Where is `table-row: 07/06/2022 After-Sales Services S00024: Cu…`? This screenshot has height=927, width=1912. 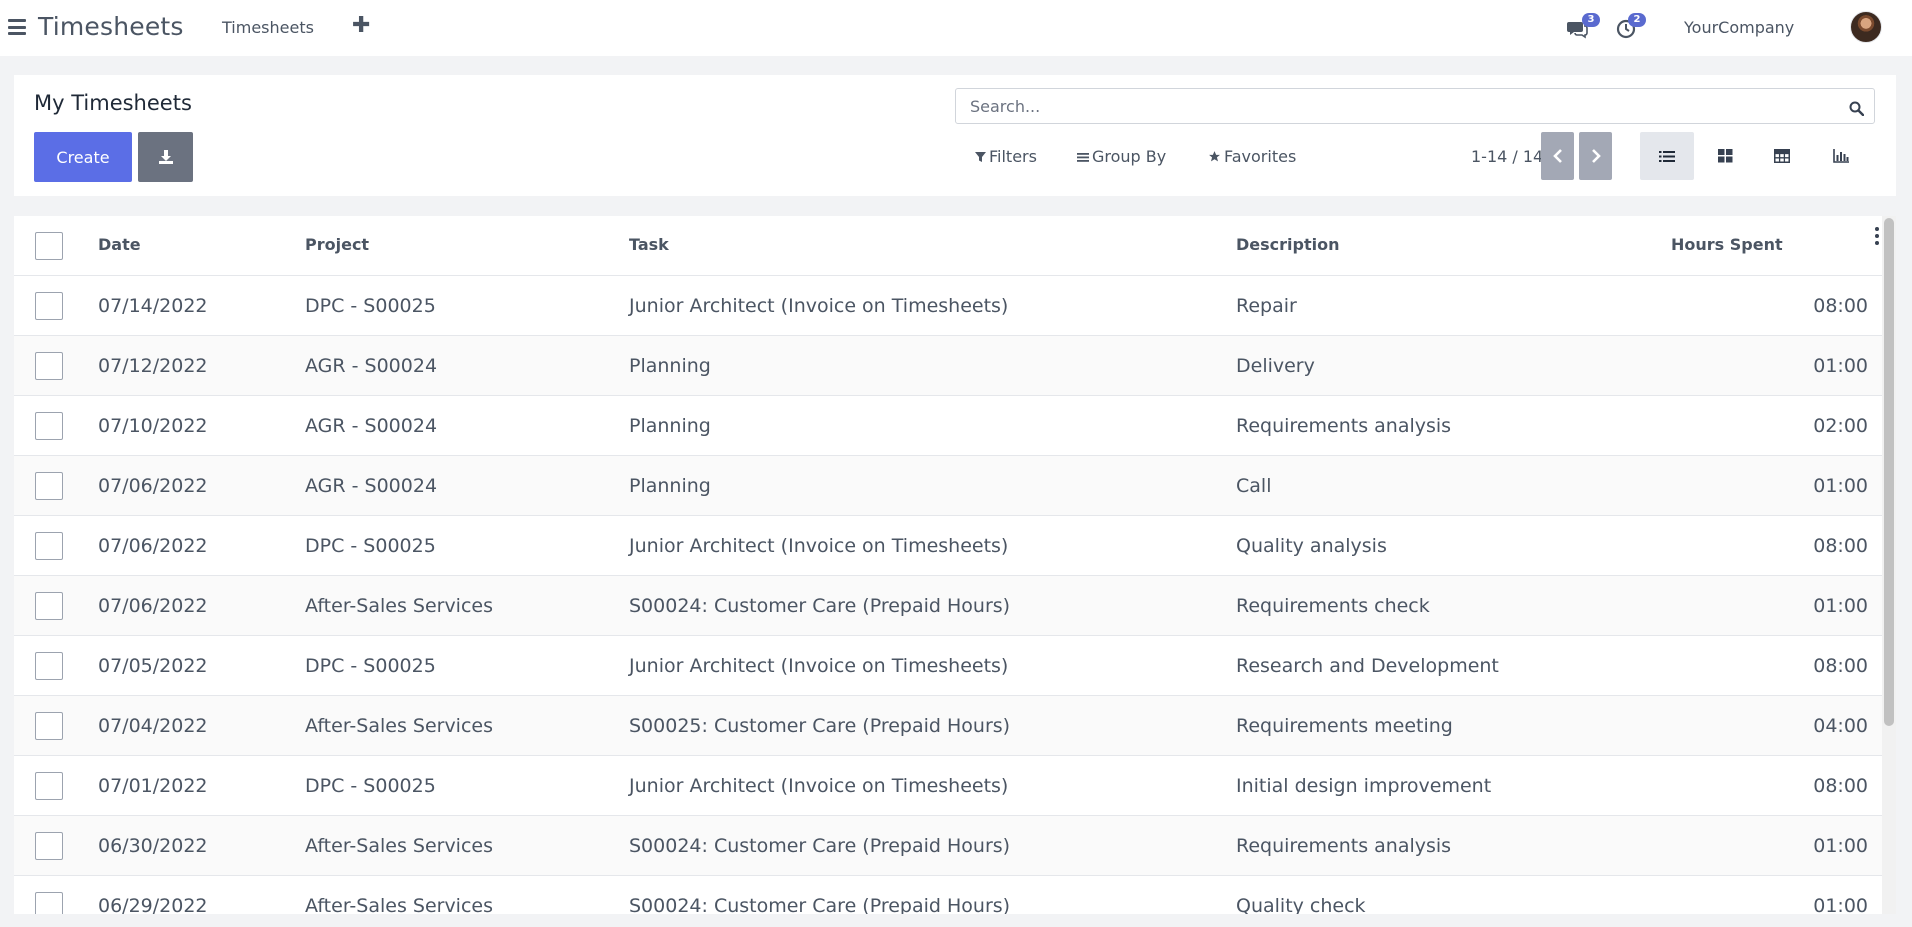
table-row: 07/06/2022 After-Sales Services S00024: Cu… is located at coordinates (948, 606).